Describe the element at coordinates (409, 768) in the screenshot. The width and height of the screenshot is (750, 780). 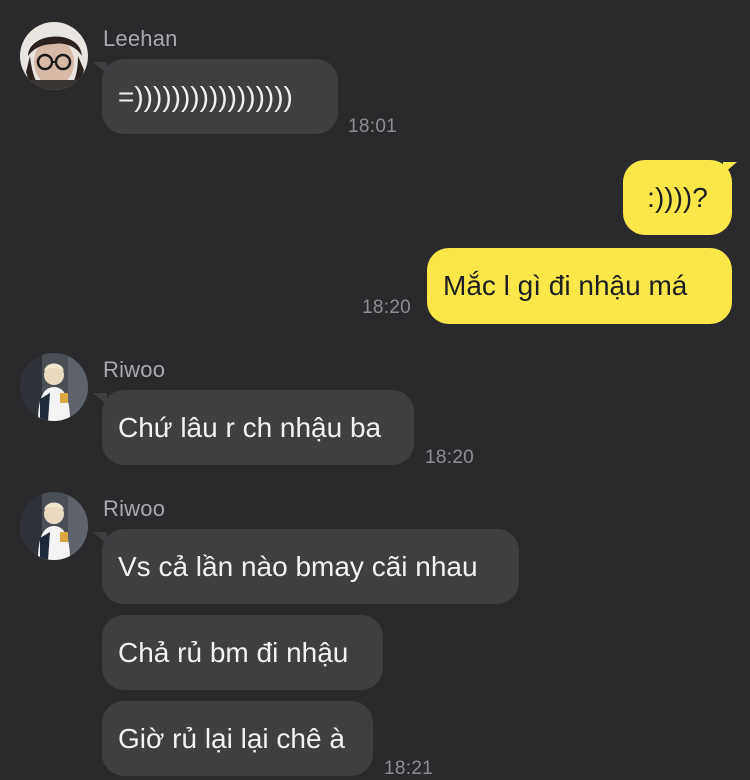
I see `message-timestamp: 18:21` at that location.